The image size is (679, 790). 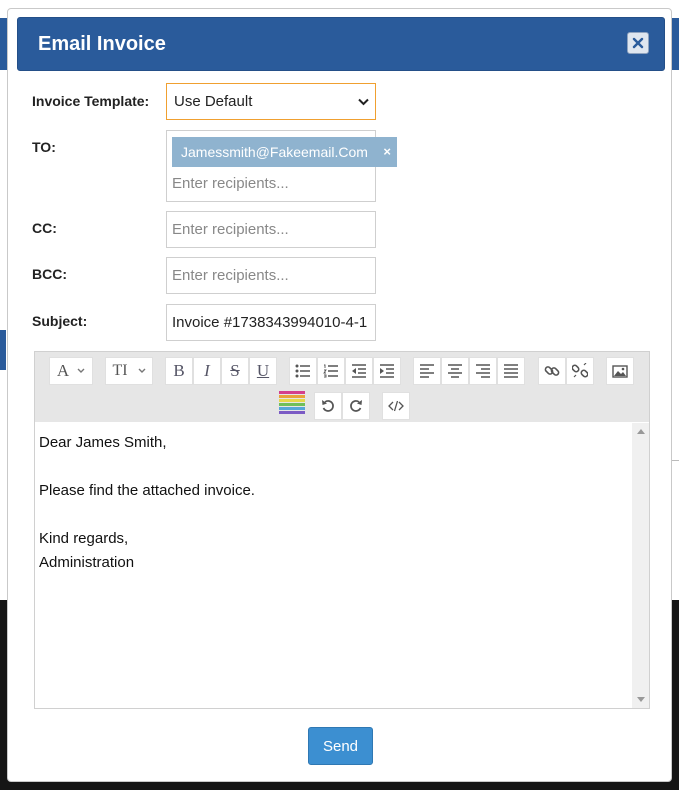 I want to click on align-center-icon, so click(x=455, y=371).